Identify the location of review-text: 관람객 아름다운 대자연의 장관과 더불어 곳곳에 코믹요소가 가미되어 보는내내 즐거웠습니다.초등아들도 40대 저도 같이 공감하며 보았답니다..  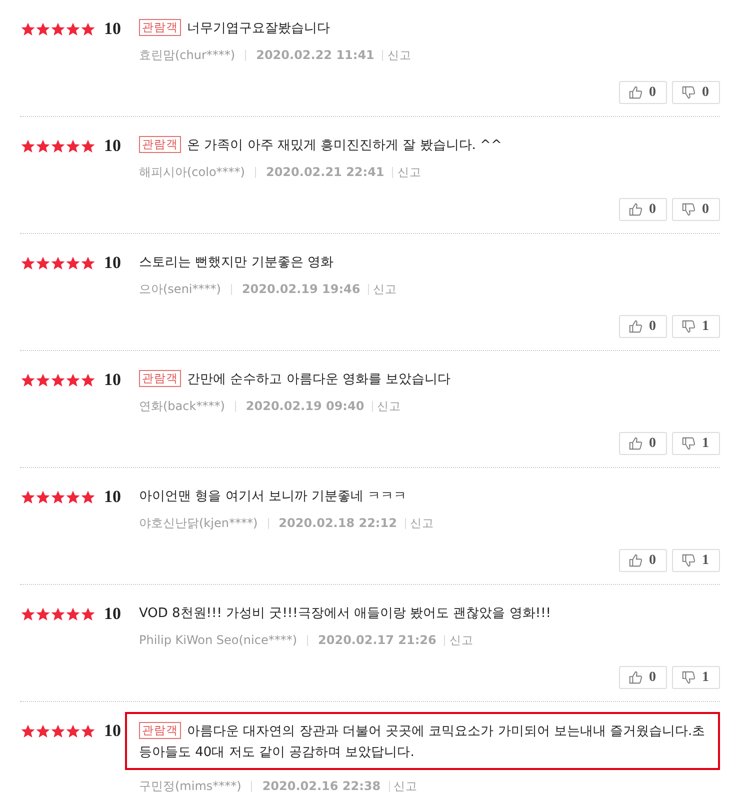
(422, 741).